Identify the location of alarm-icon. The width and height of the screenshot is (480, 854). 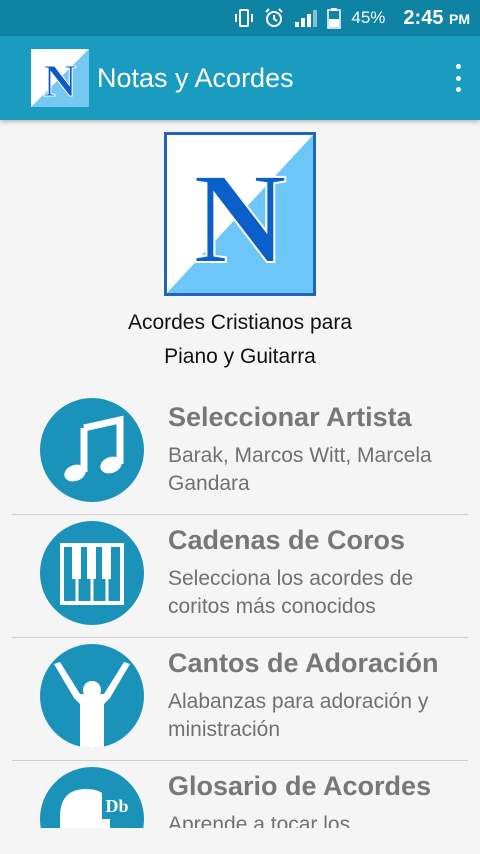
(274, 18).